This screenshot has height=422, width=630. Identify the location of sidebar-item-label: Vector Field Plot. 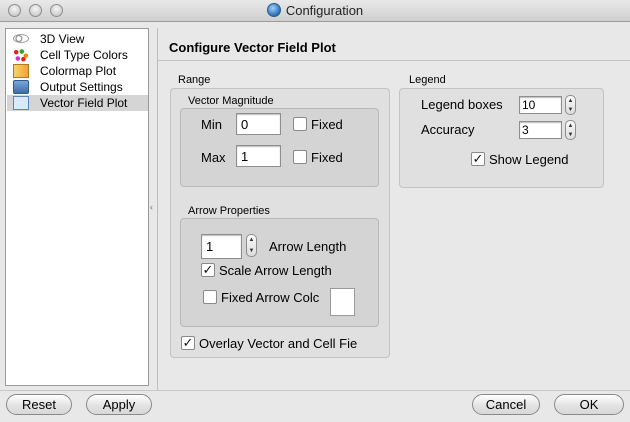
(84, 103).